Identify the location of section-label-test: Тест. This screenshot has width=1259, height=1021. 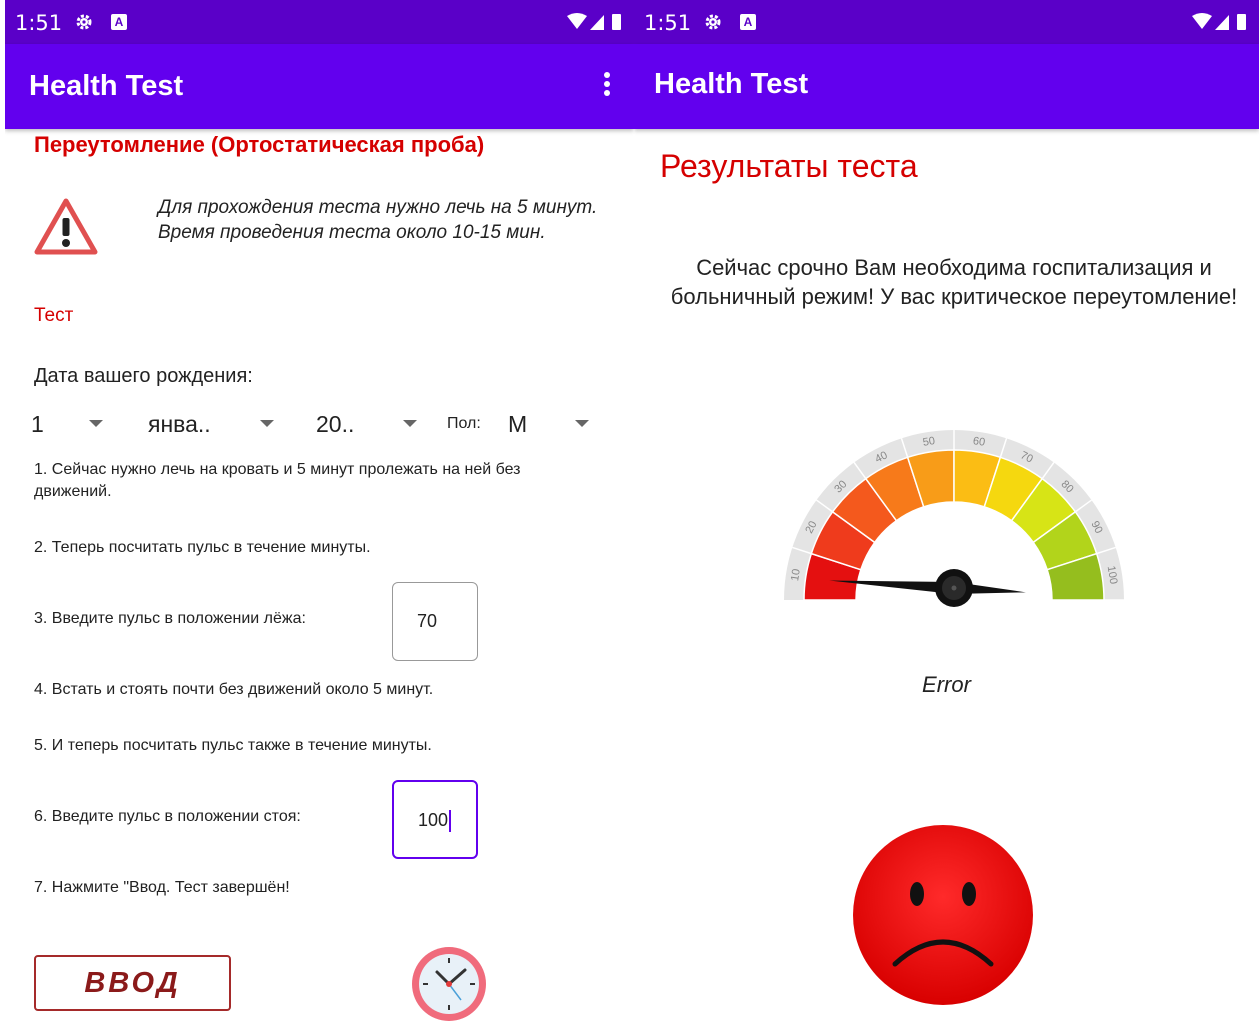
(54, 315).